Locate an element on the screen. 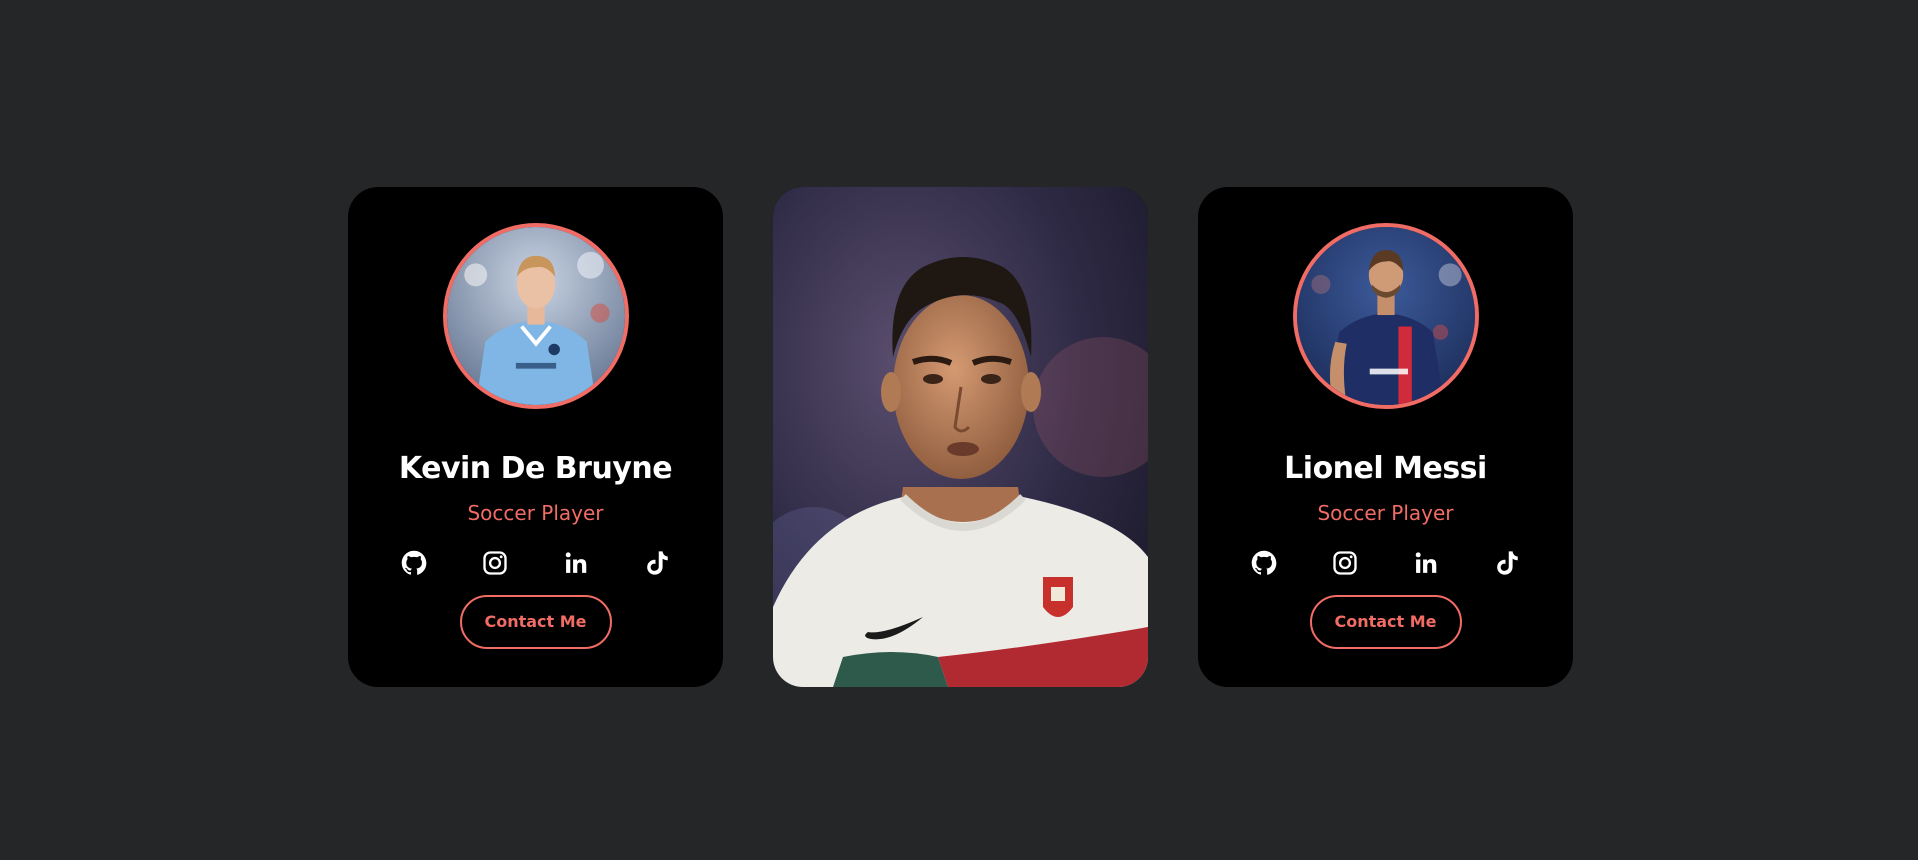  player-portrait-photo is located at coordinates (960, 437).